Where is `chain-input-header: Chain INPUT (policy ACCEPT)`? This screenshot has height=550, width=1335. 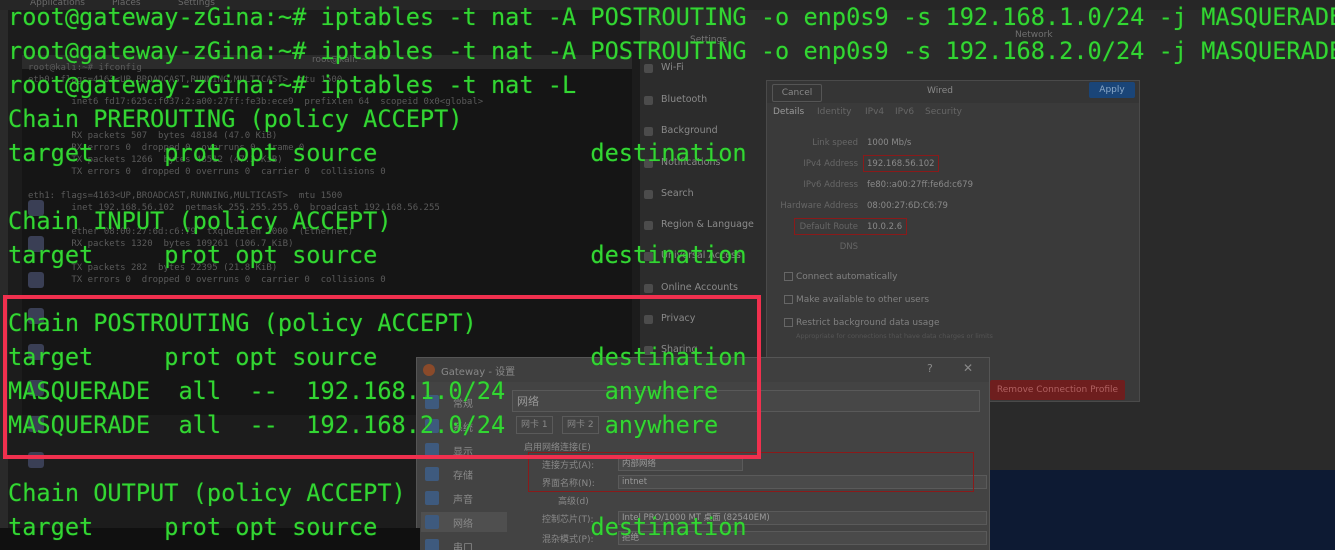 chain-input-header: Chain INPUT (policy ACCEPT) is located at coordinates (200, 221).